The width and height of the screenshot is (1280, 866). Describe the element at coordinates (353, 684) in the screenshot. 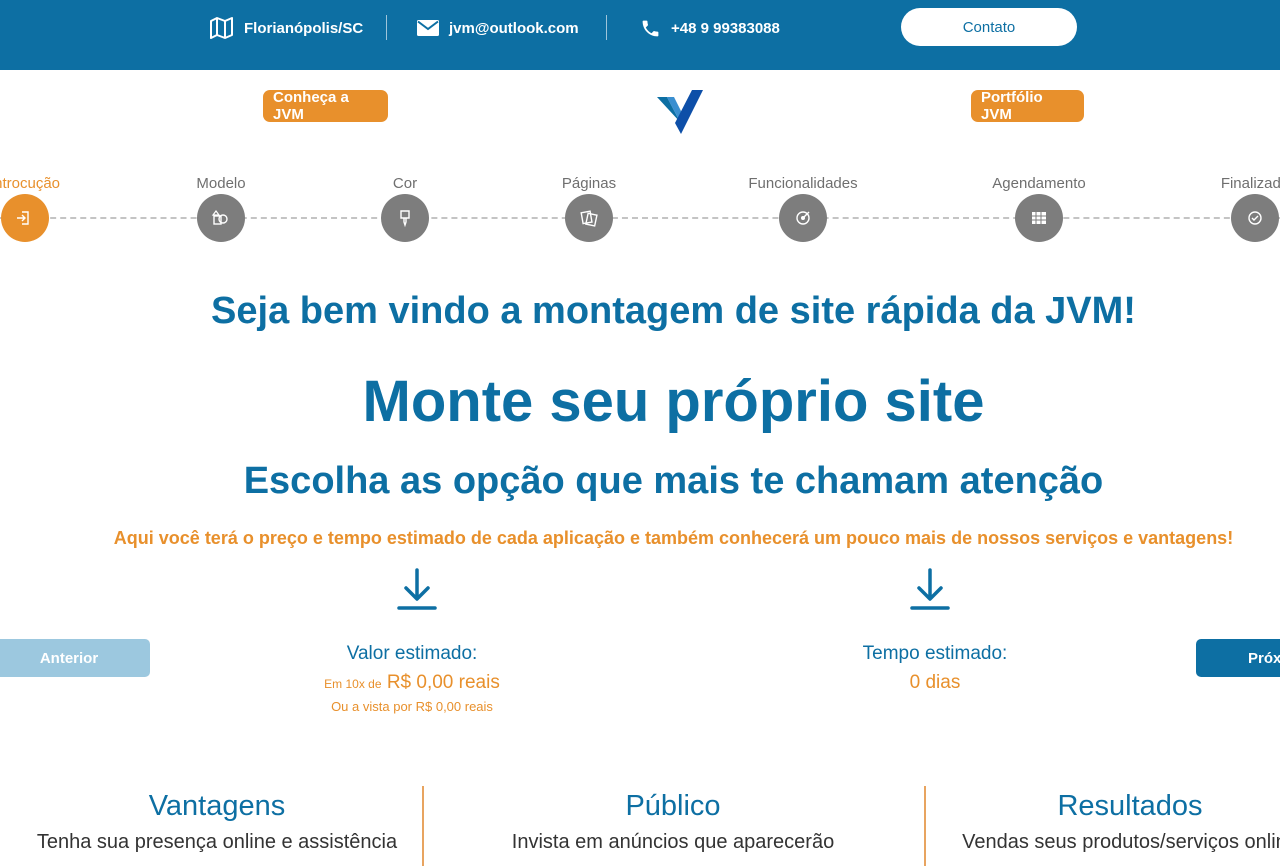

I see `installments-prefix: Em 10x de` at that location.